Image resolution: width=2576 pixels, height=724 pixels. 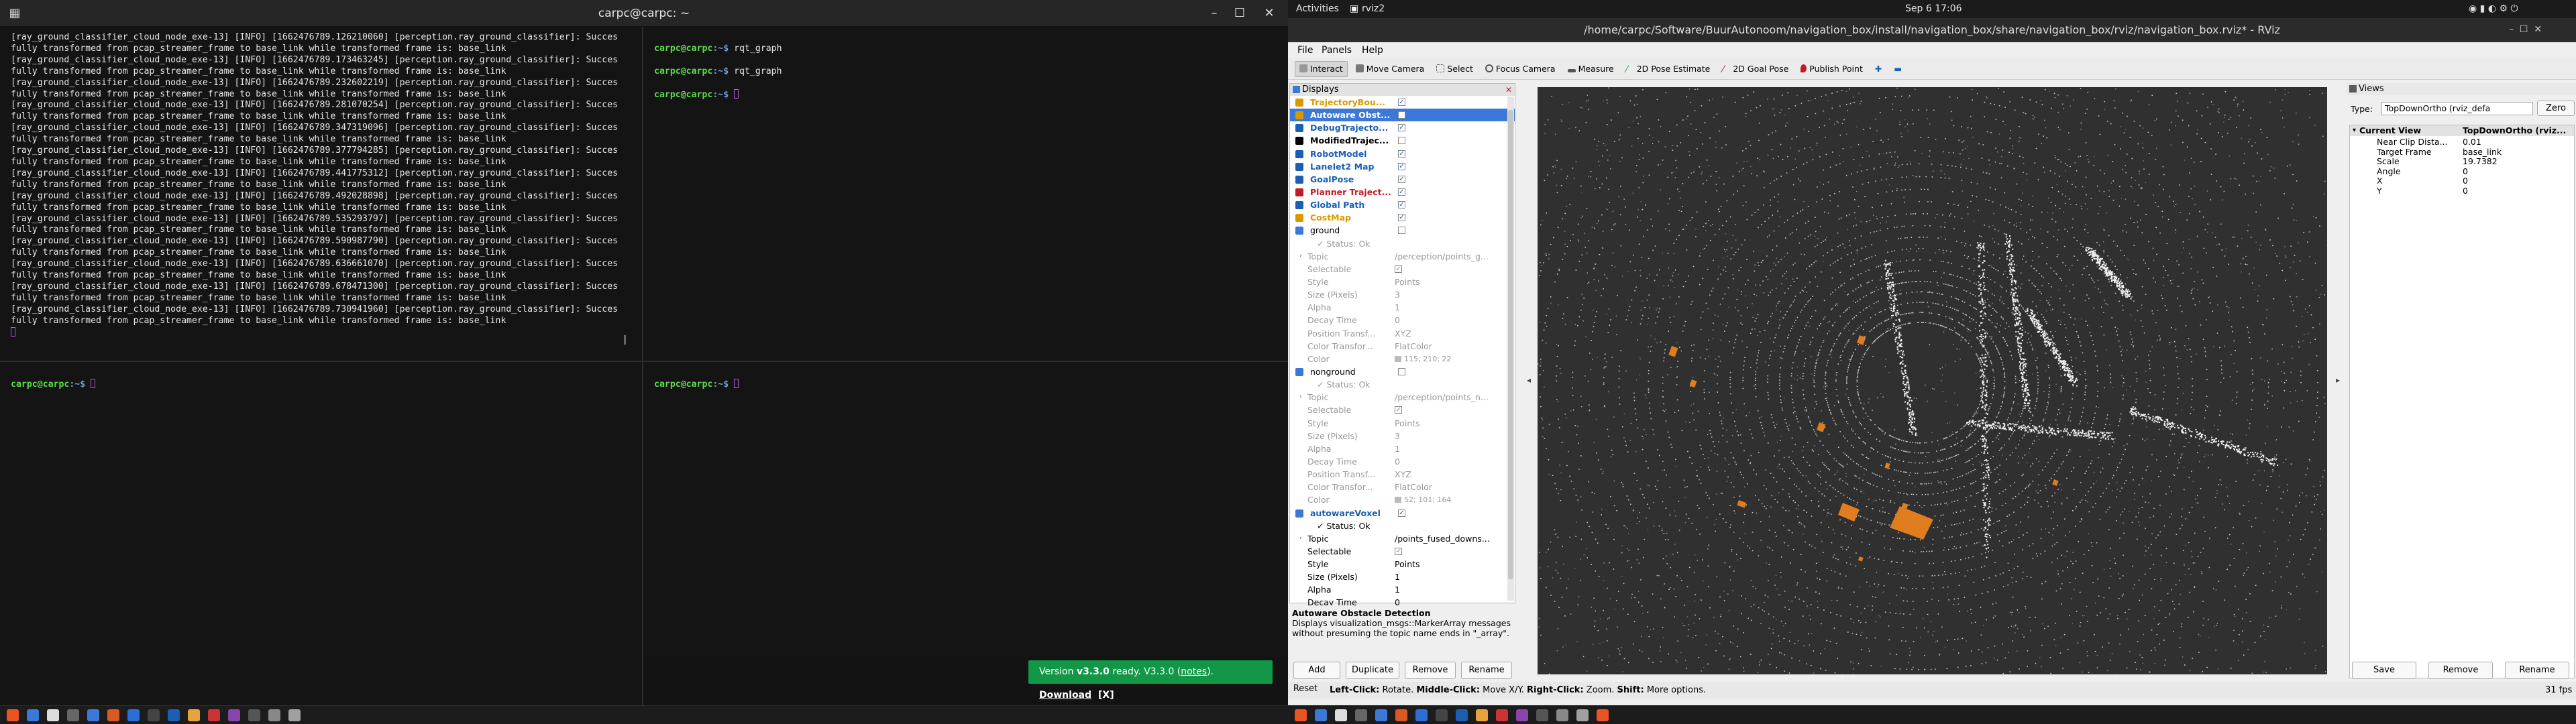 I want to click on view-property-value: base_link, so click(x=2482, y=152).